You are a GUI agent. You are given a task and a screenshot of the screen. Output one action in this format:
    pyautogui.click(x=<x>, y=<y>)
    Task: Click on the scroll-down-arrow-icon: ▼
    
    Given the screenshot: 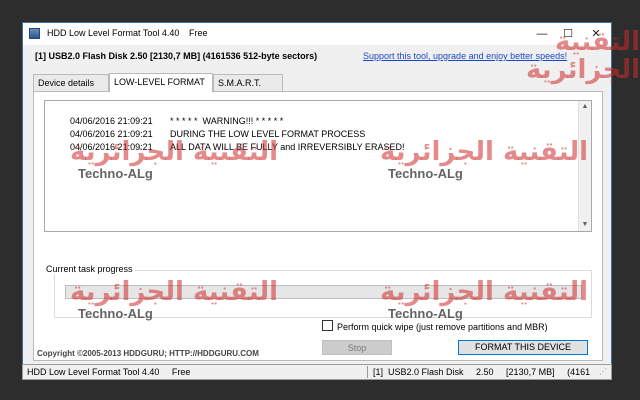 What is the action you would take?
    pyautogui.click(x=585, y=225)
    